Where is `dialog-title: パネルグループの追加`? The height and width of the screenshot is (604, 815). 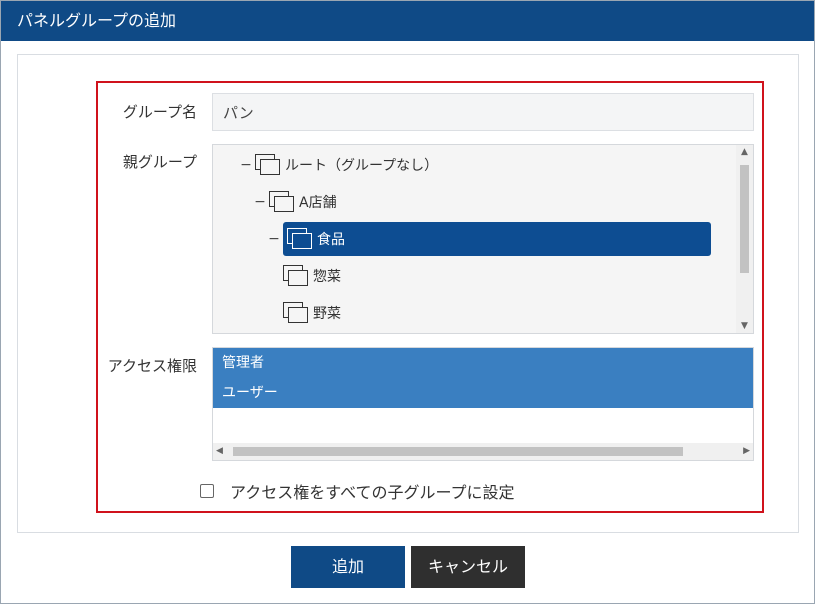 dialog-title: パネルグループの追加 is located at coordinates (407, 21).